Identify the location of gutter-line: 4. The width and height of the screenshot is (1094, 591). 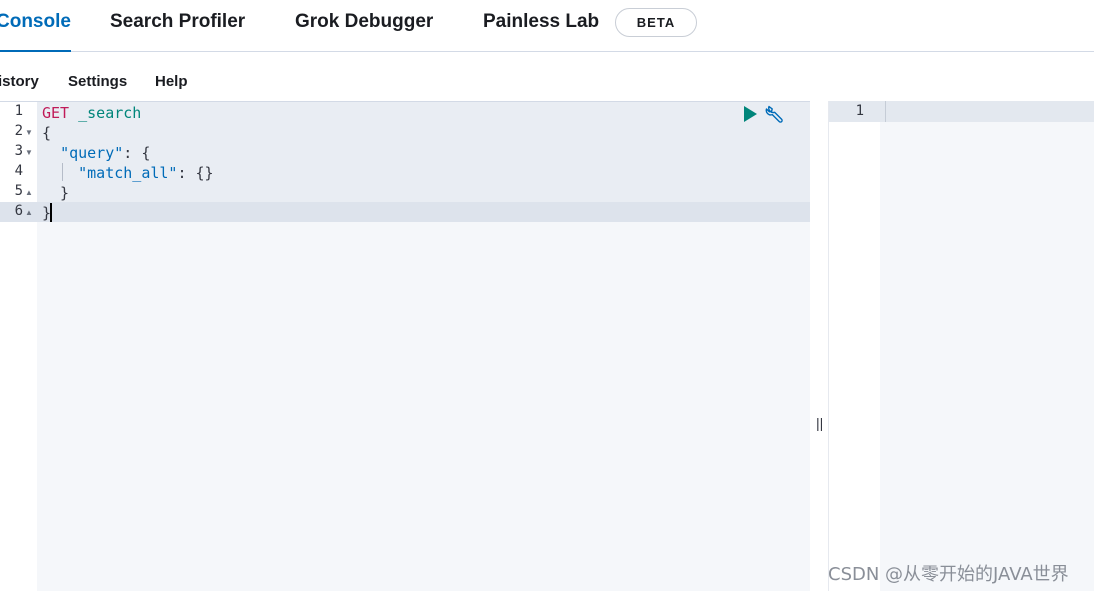
(18, 172).